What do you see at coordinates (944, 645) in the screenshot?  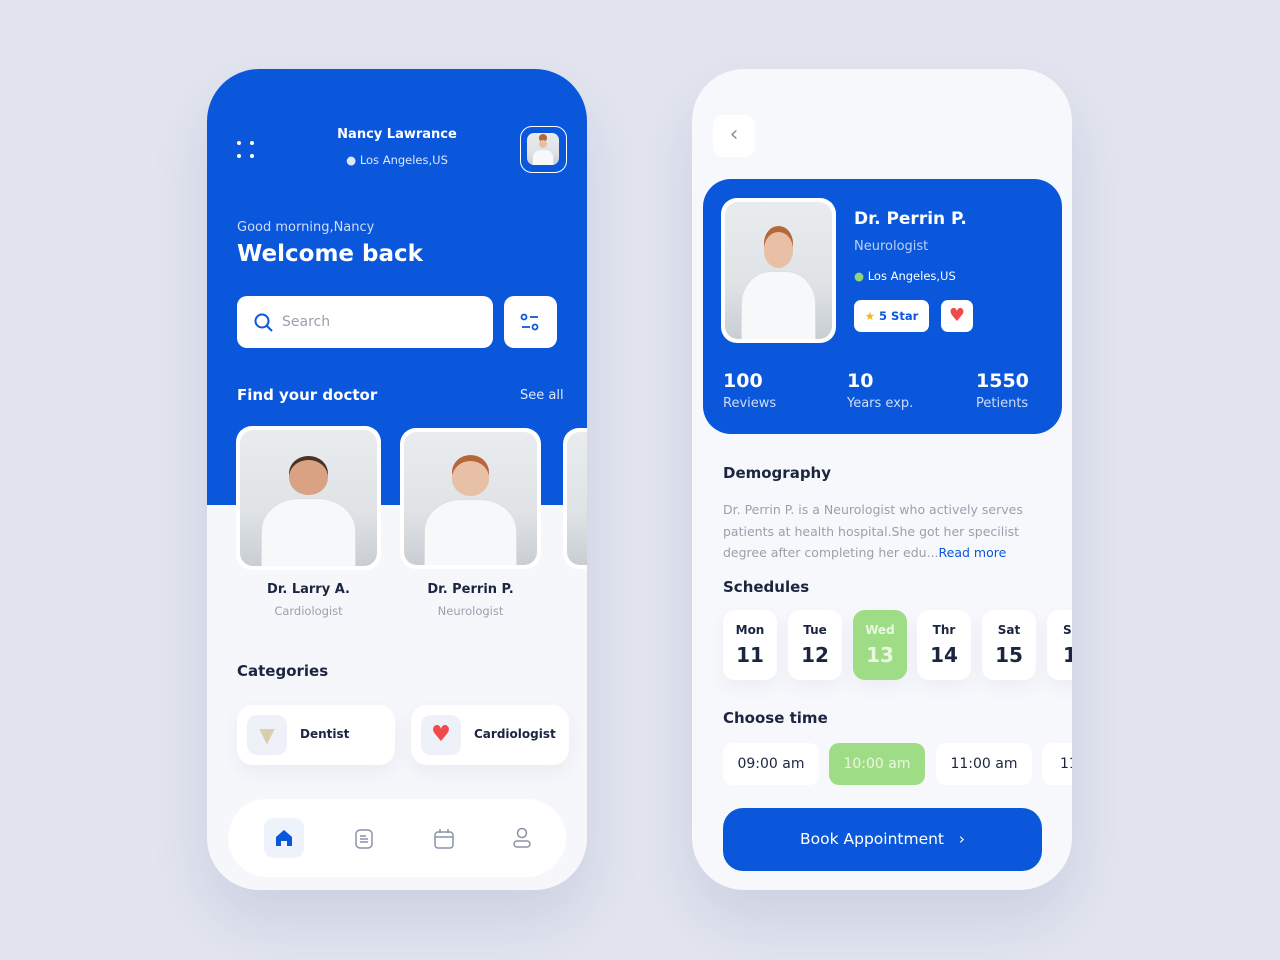 I see `day-thr: Thr 14` at bounding box center [944, 645].